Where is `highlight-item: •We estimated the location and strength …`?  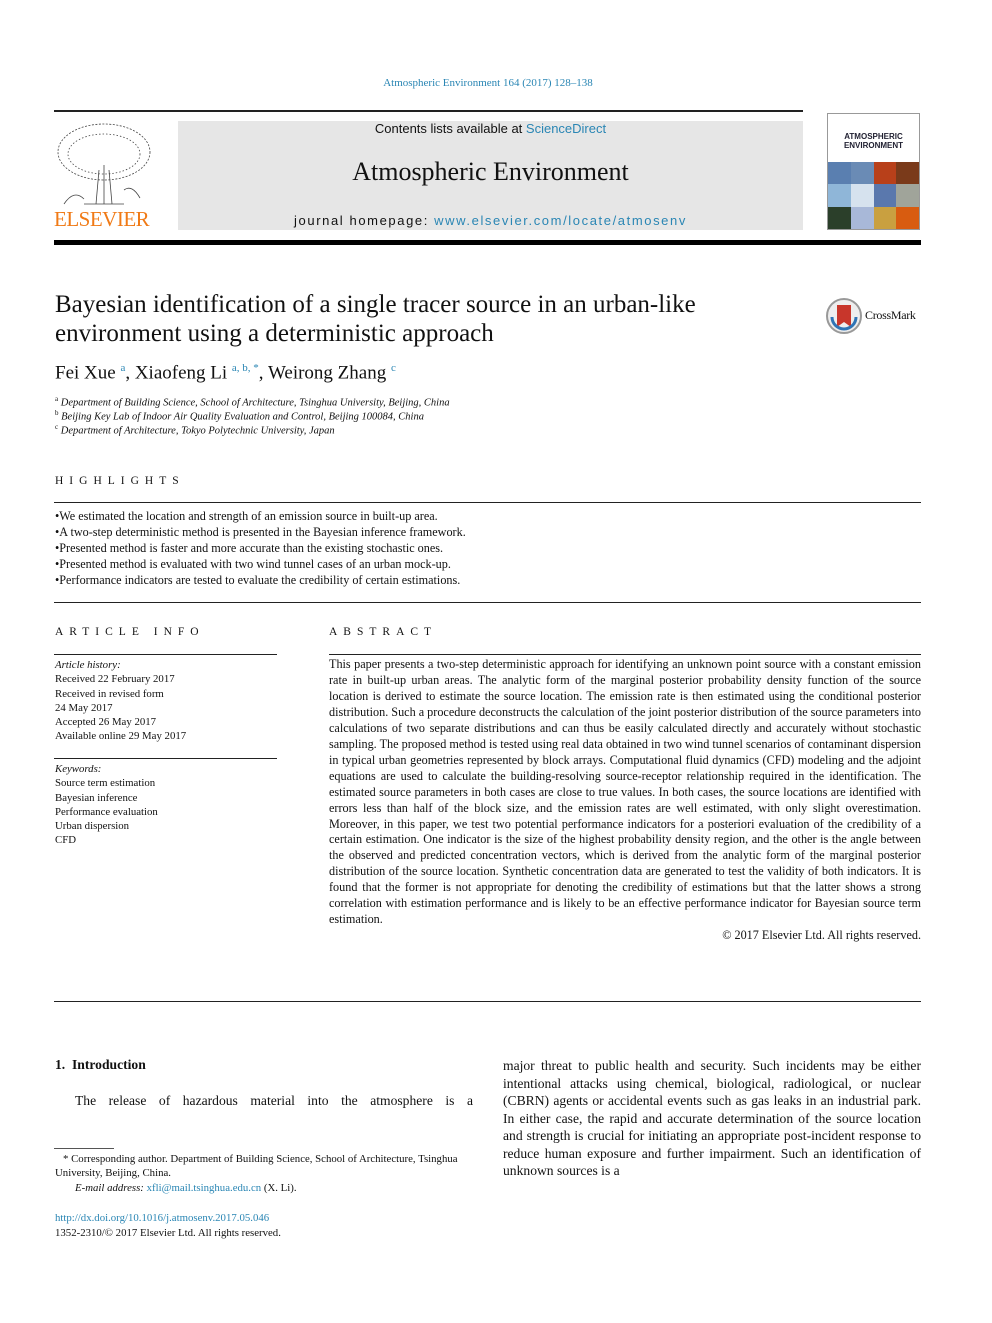
highlight-item: •We estimated the location and strength … is located at coordinates (246, 516).